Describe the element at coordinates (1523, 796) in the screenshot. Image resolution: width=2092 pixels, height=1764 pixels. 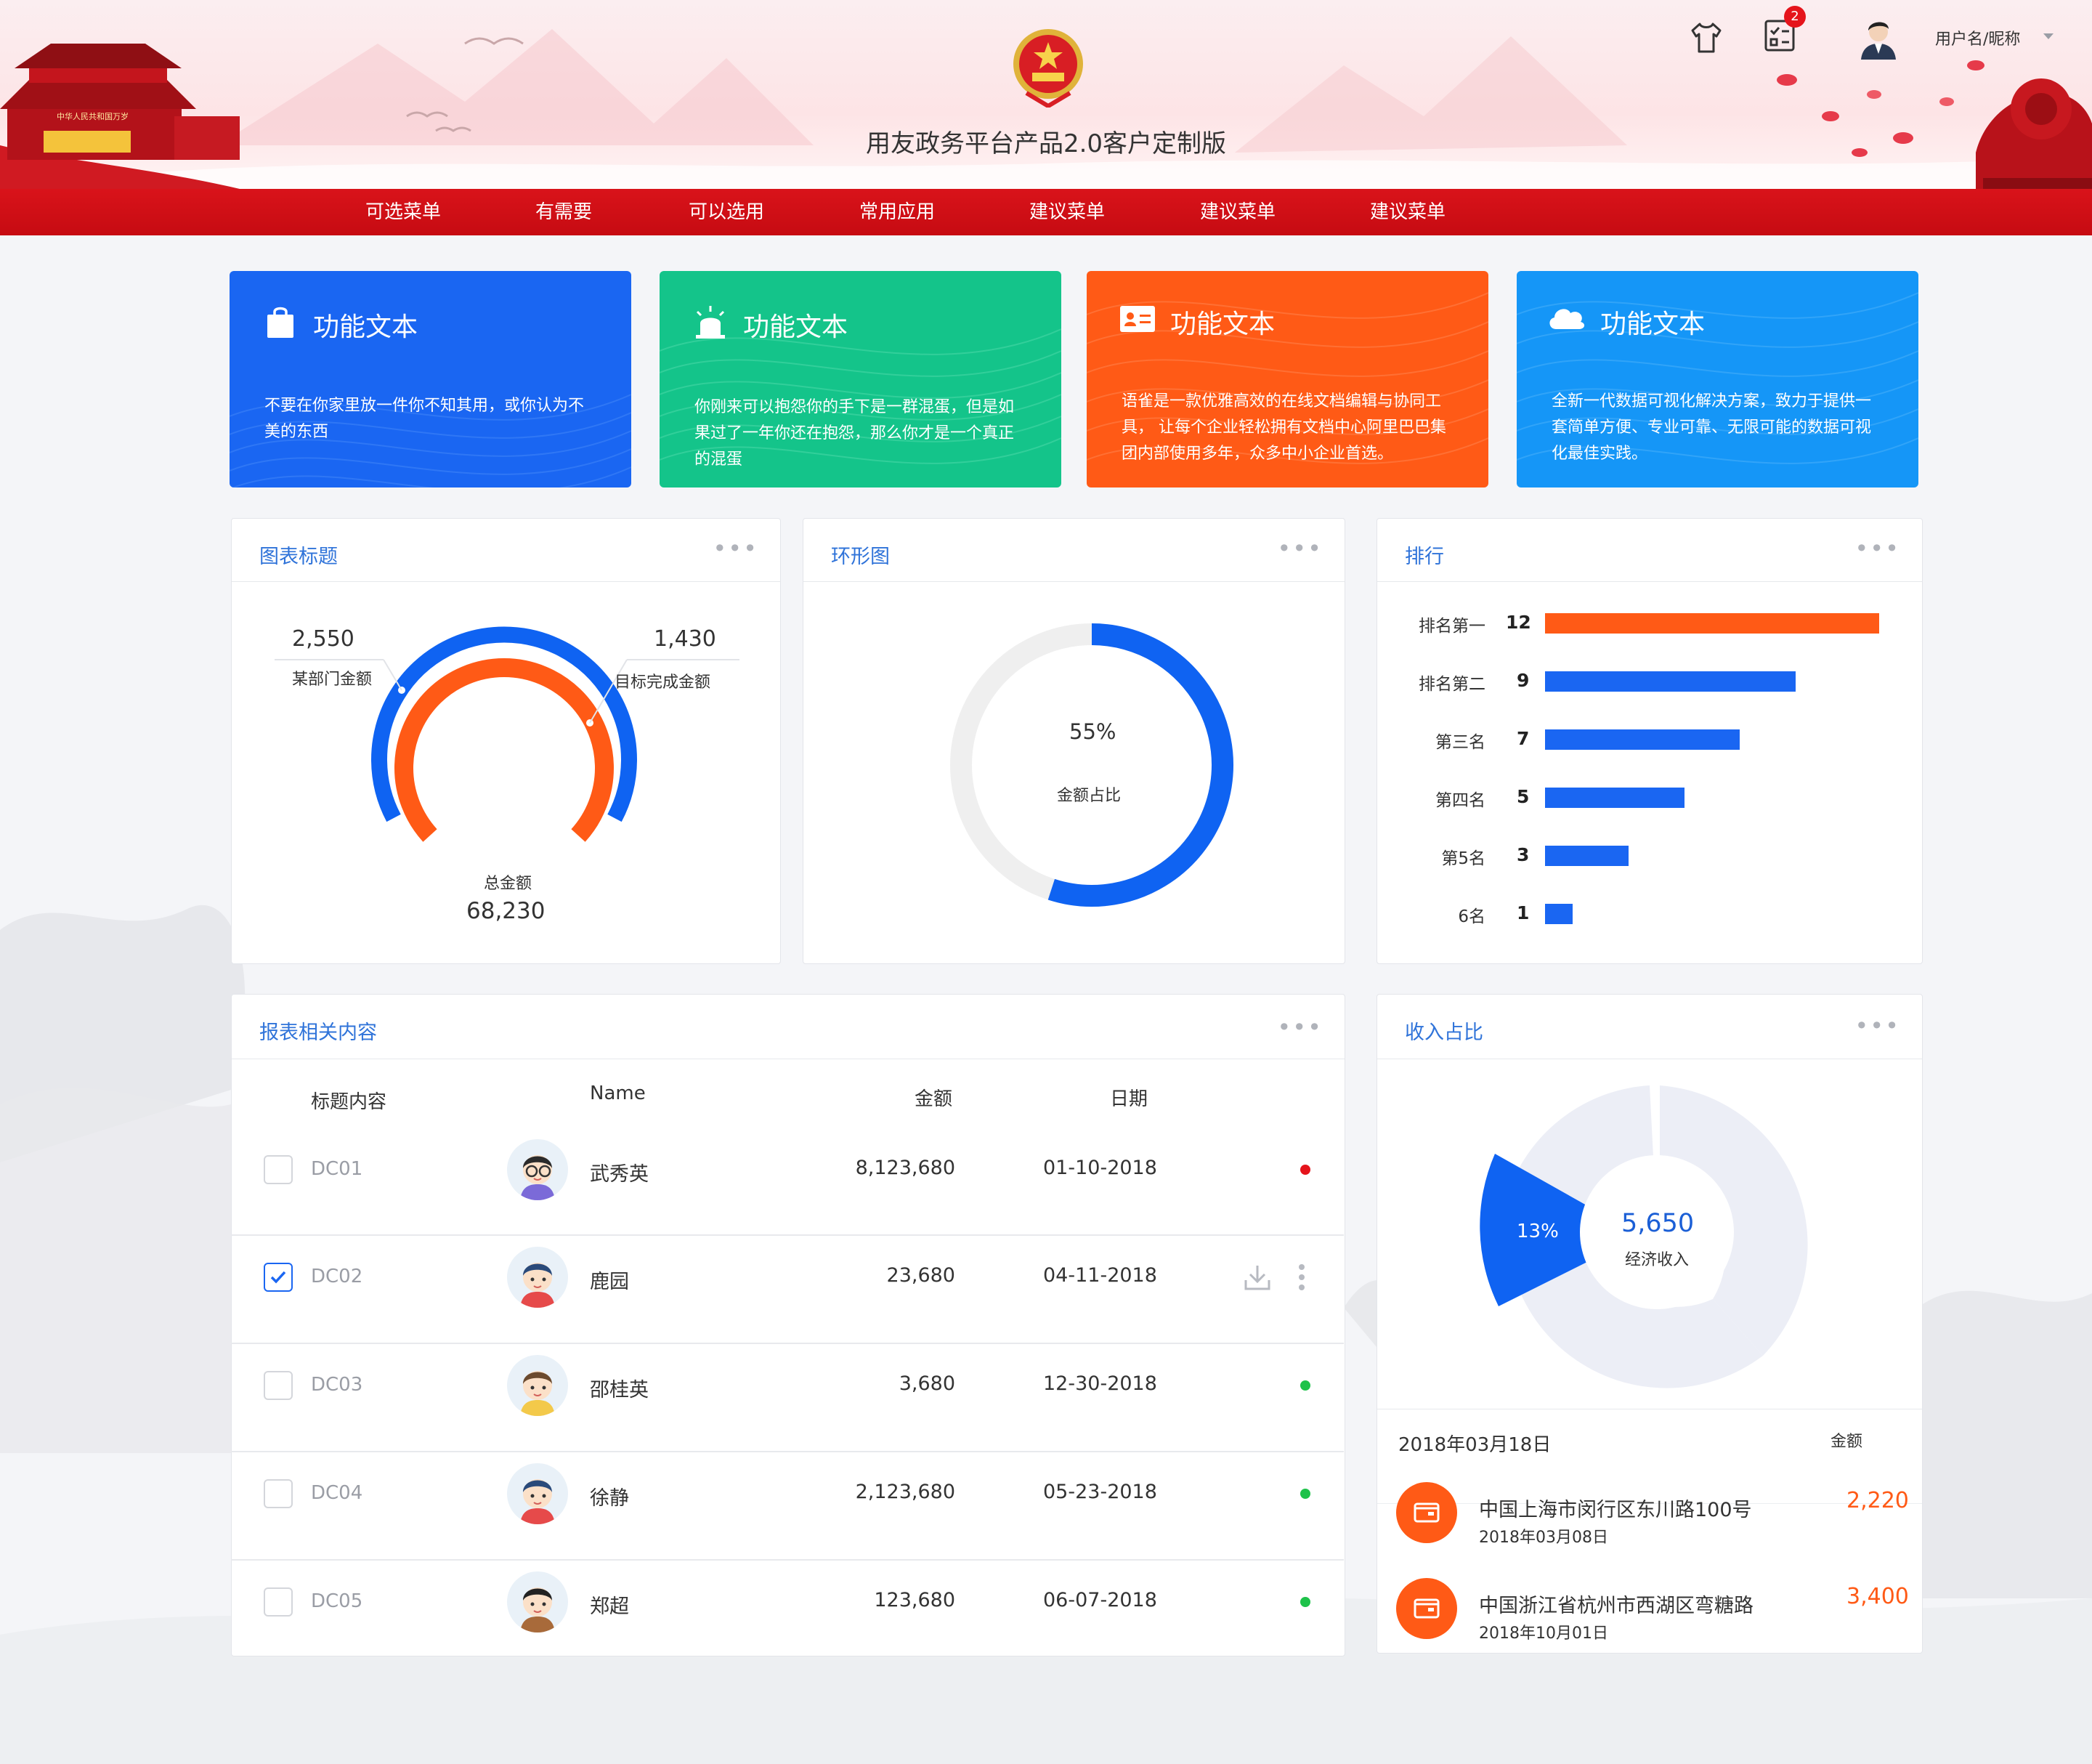
I see `rank-value: 5` at that location.